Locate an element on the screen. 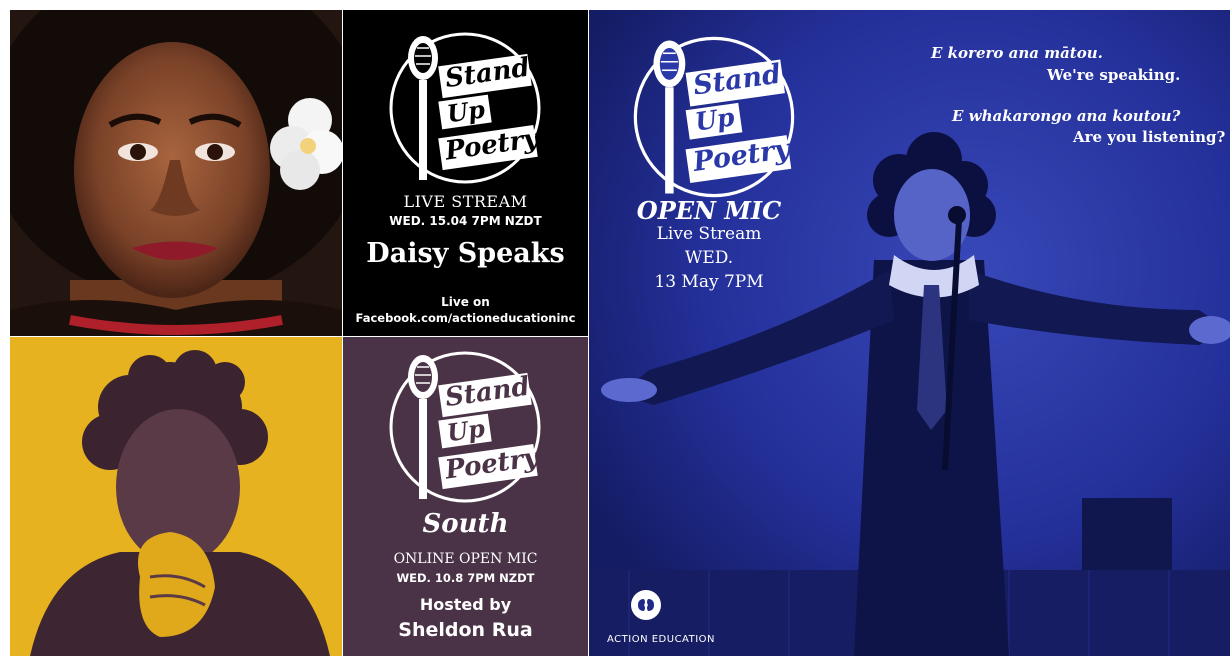  south-event-label: ONLINE OPEN MIC is located at coordinates (465, 559).